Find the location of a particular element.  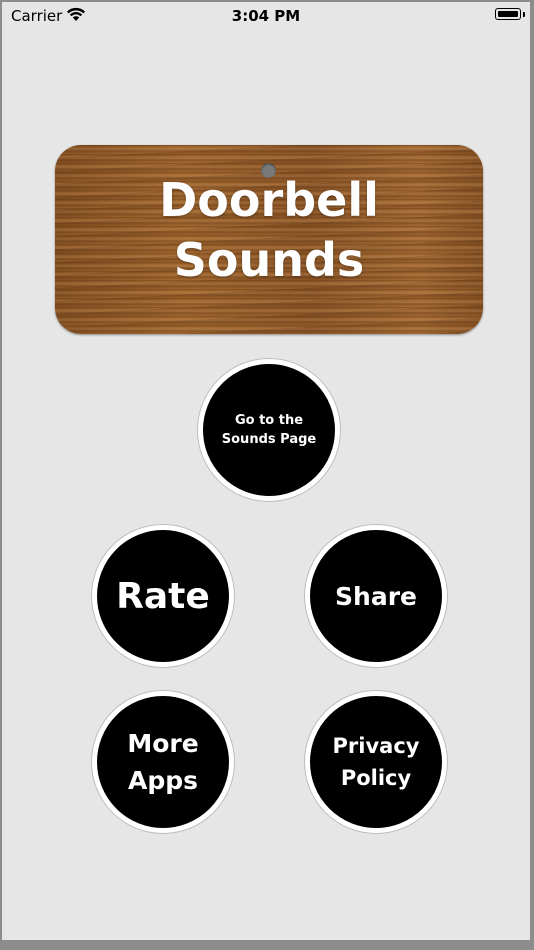

battery-nub is located at coordinates (524, 14).